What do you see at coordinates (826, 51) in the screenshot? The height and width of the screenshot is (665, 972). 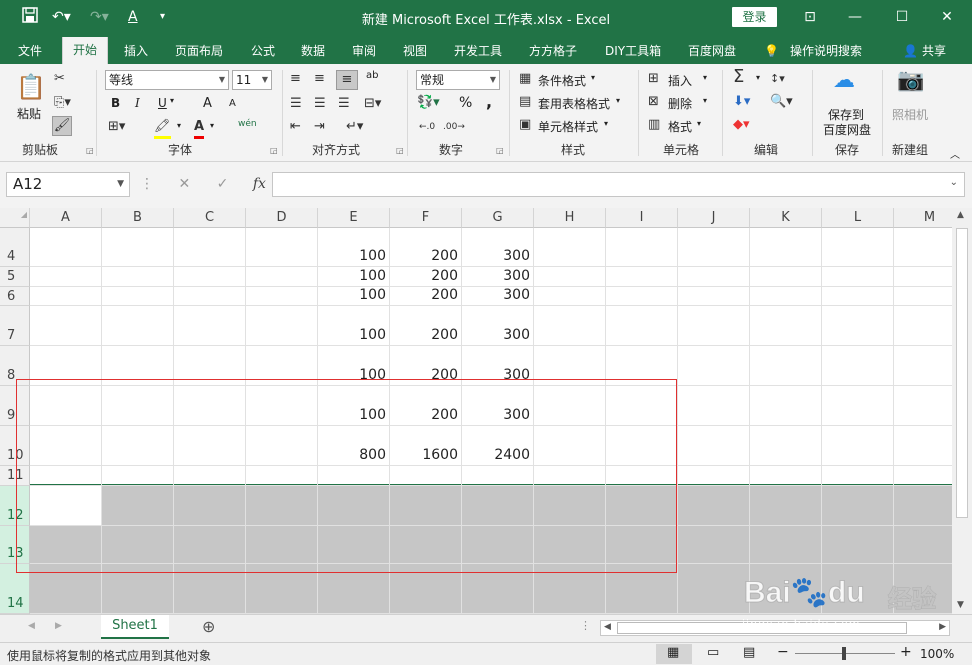 I see `tell-me-search: 操作说明搜索` at bounding box center [826, 51].